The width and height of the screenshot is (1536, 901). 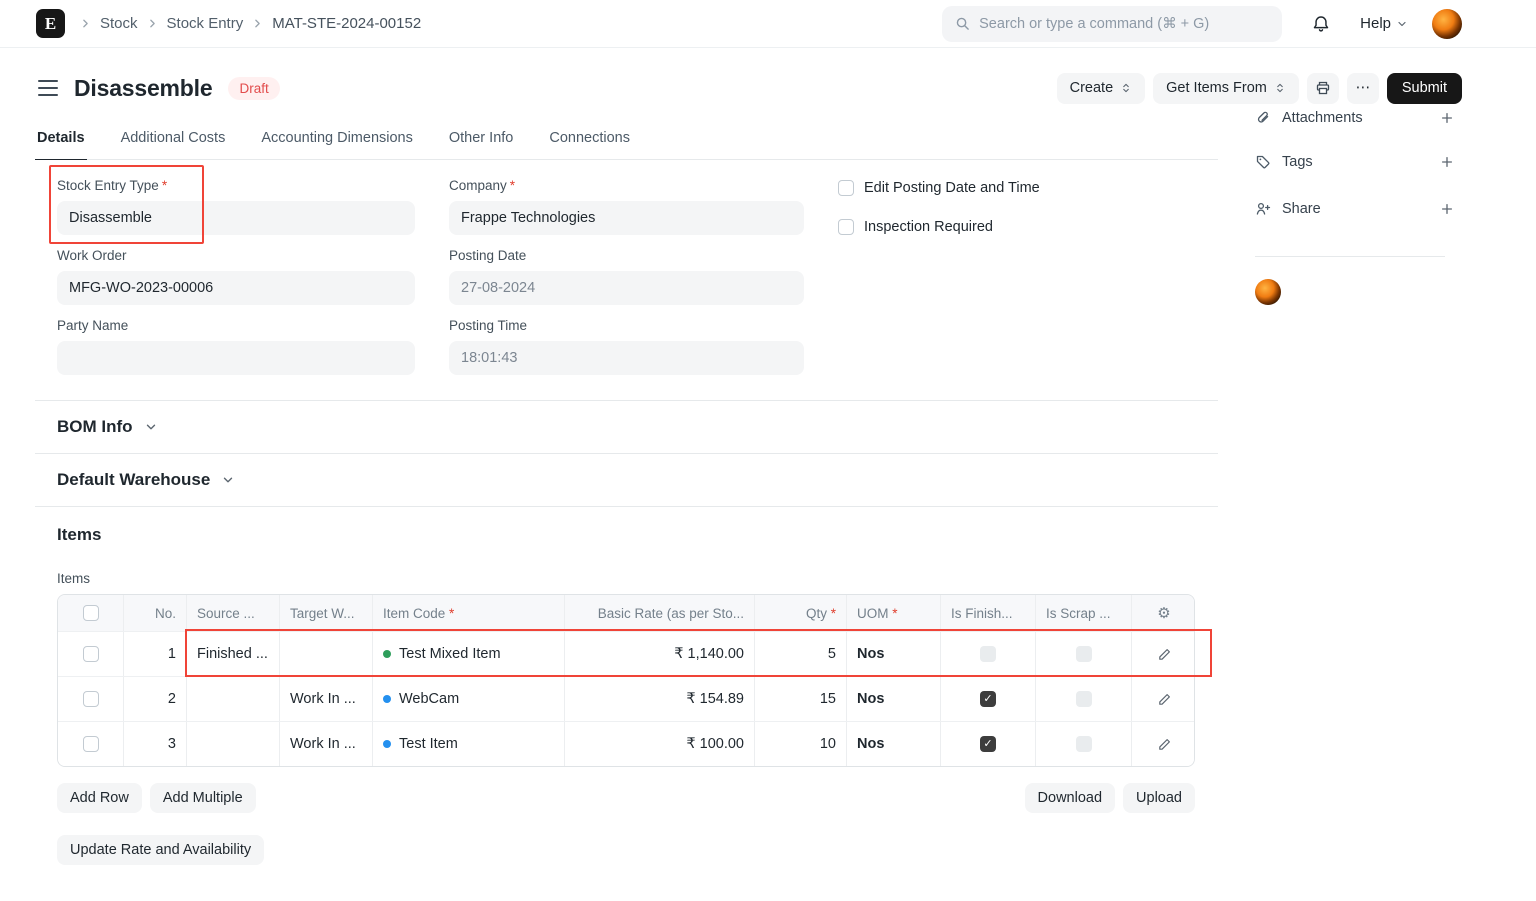 What do you see at coordinates (1268, 292) in the screenshot?
I see `assigned-user-avatar` at bounding box center [1268, 292].